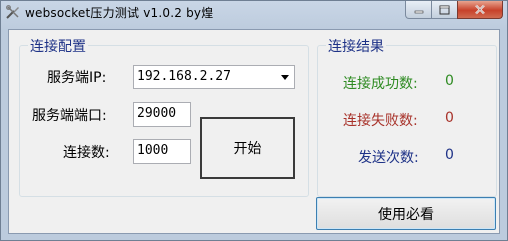  I want to click on success-label: 连接成功数:, so click(380, 84).